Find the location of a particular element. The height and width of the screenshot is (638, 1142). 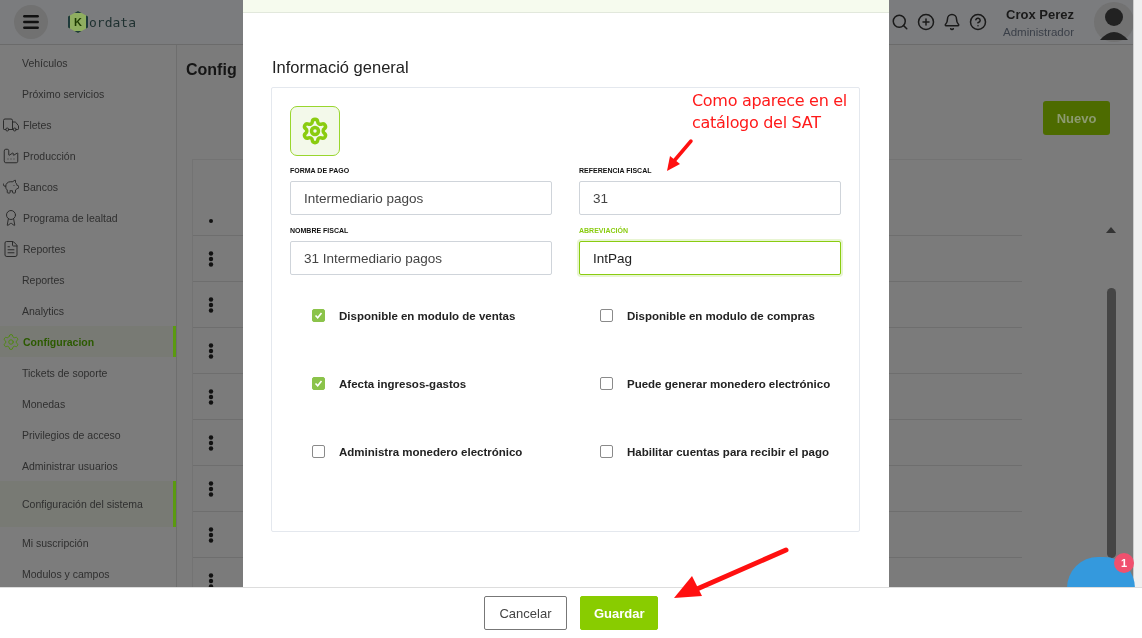

option-label: Administra monedero electrónico is located at coordinates (431, 452).